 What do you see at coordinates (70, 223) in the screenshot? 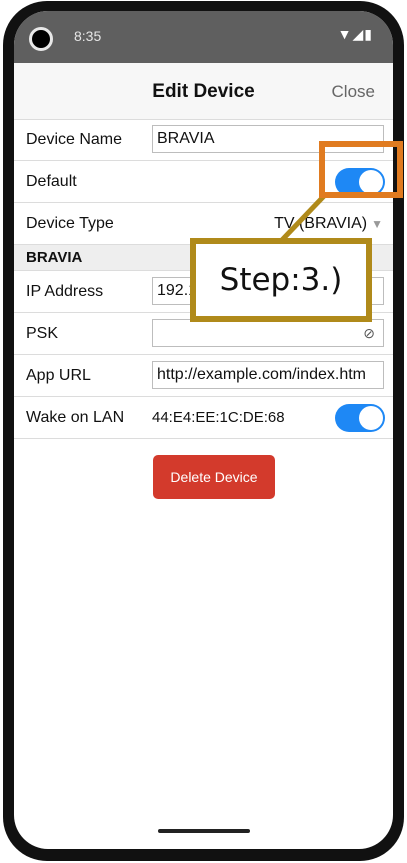
I see `device-type-label: Device Type` at bounding box center [70, 223].